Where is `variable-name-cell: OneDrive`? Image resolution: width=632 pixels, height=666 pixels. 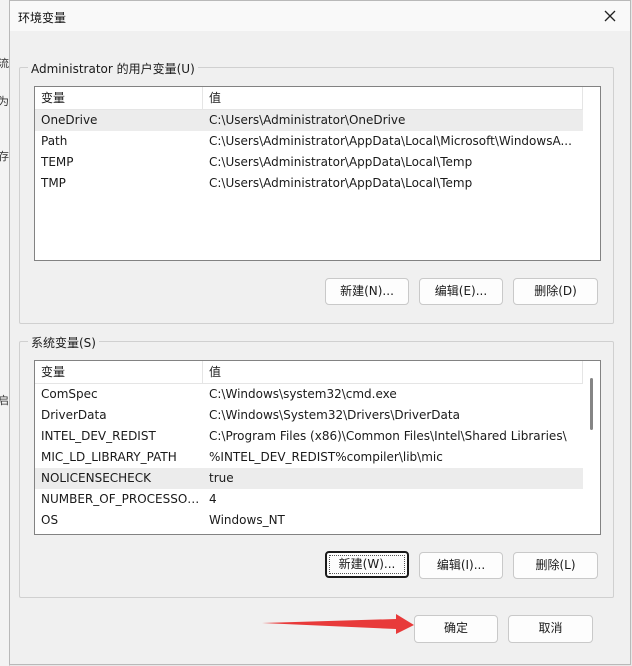 variable-name-cell: OneDrive is located at coordinates (69, 120).